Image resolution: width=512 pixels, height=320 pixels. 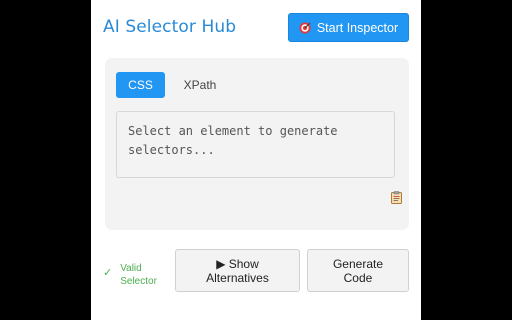 I want to click on status-line-1: Valid, so click(x=131, y=268).